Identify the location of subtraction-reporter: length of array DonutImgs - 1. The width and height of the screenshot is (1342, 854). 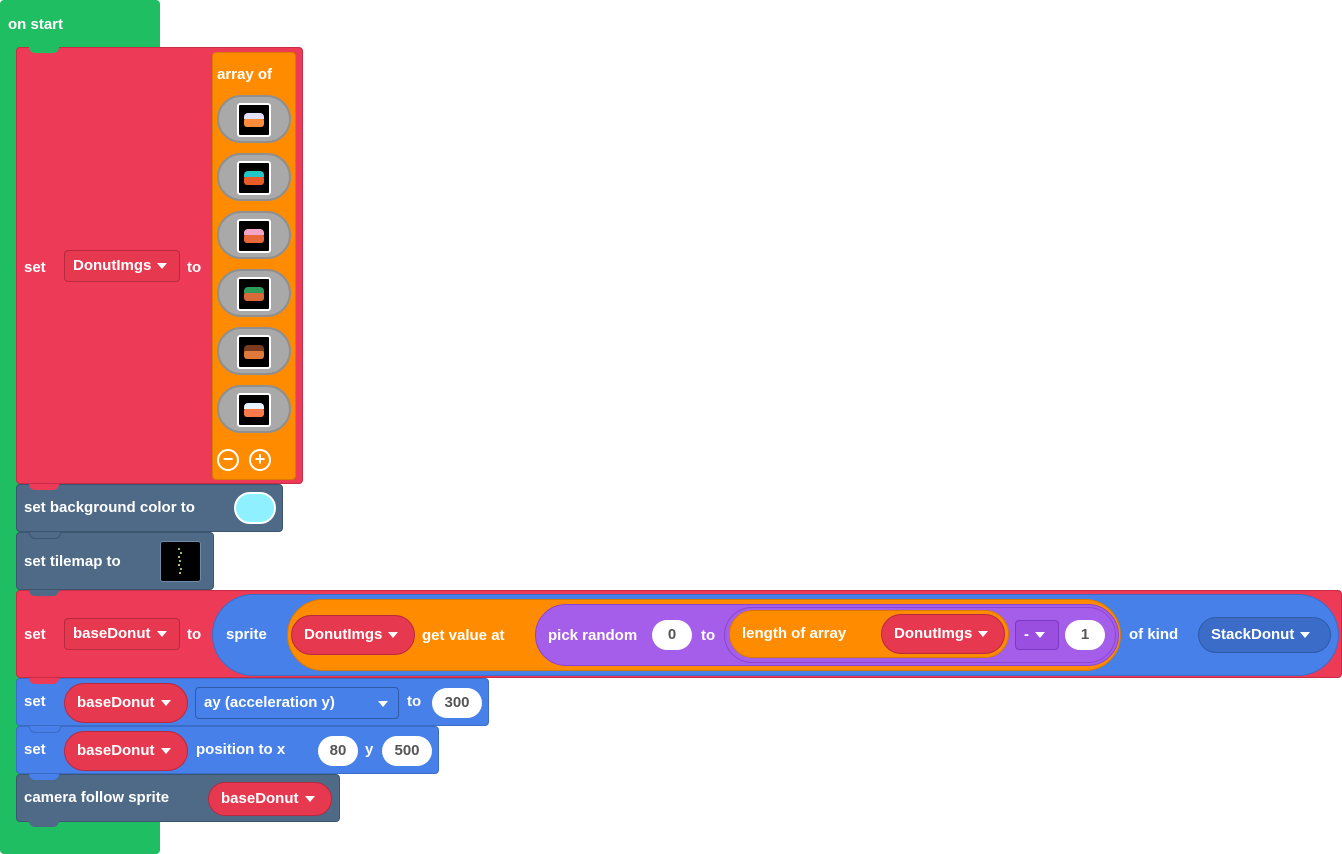
(920, 635).